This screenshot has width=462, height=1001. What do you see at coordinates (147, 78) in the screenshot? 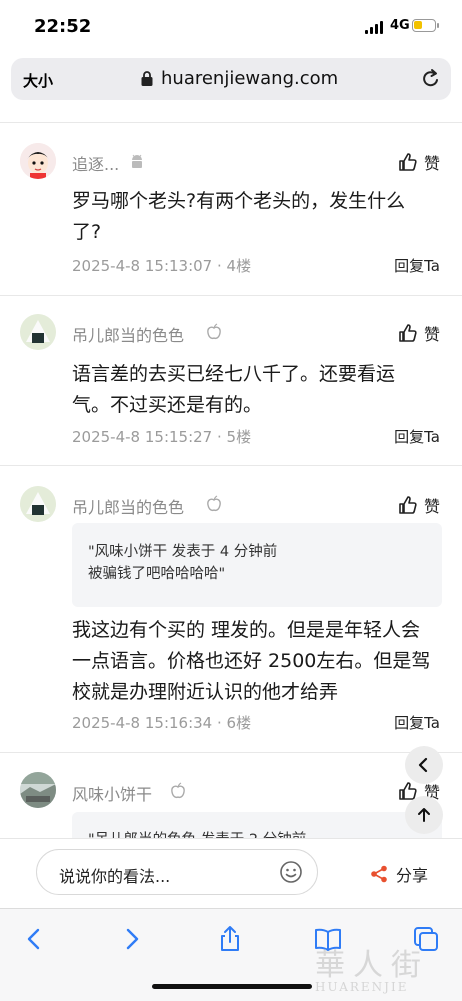
I see `lock-icon` at bounding box center [147, 78].